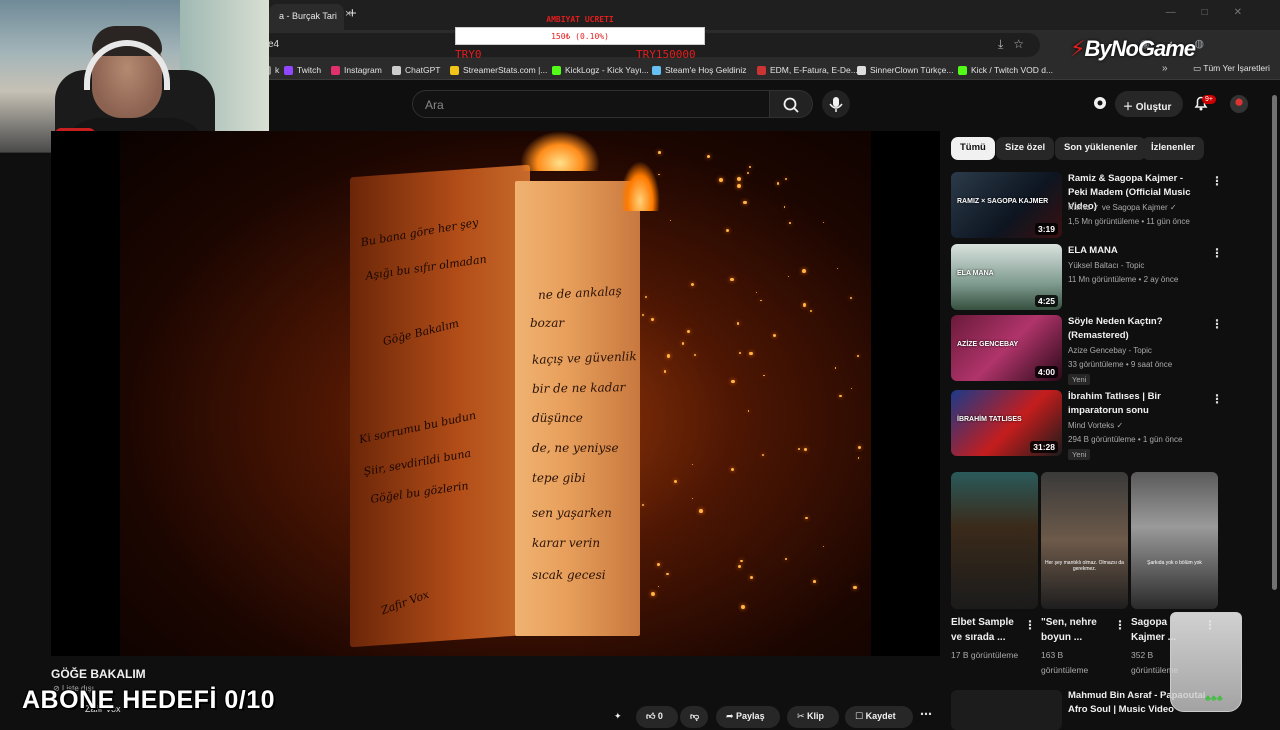  Describe the element at coordinates (973, 148) in the screenshot. I see `filter-chip: Tümü` at that location.